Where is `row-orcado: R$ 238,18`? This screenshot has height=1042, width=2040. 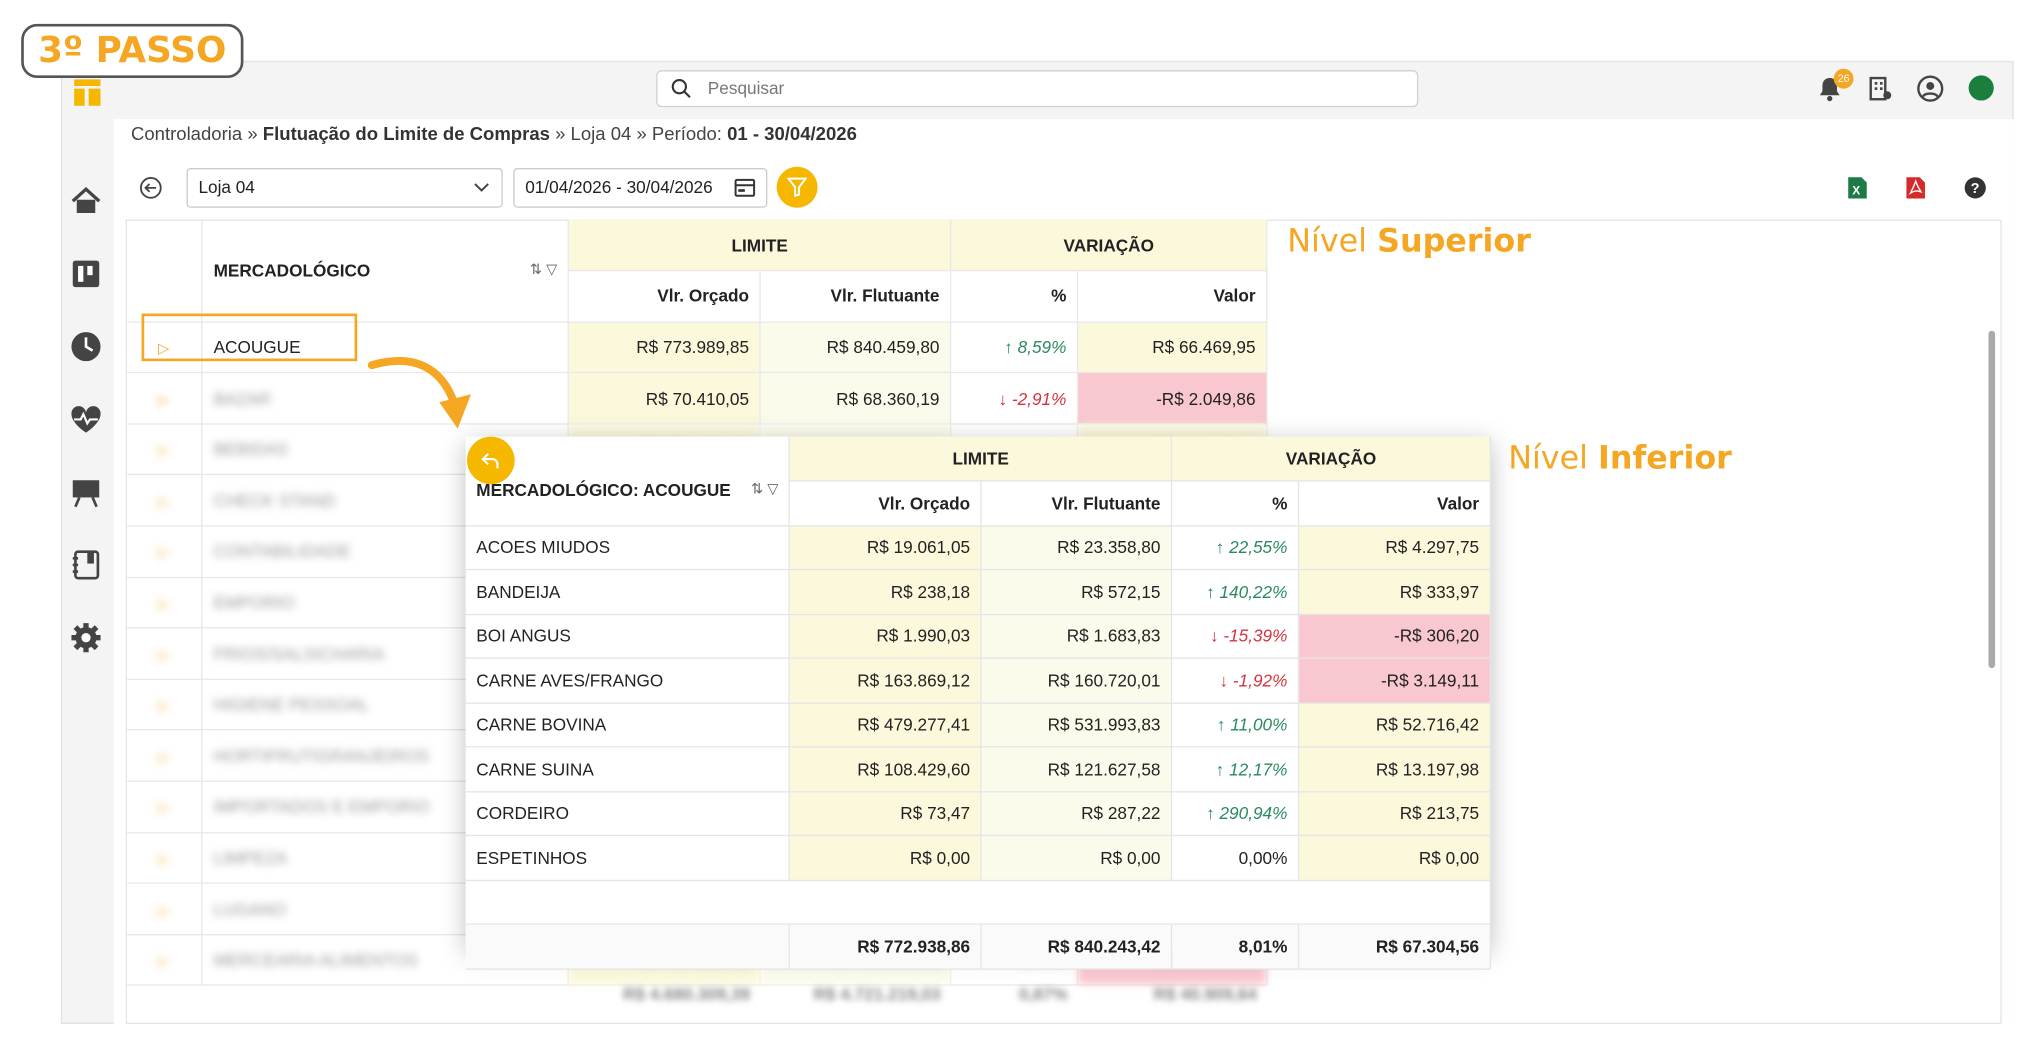
row-orcado: R$ 238,18 is located at coordinates (886, 592).